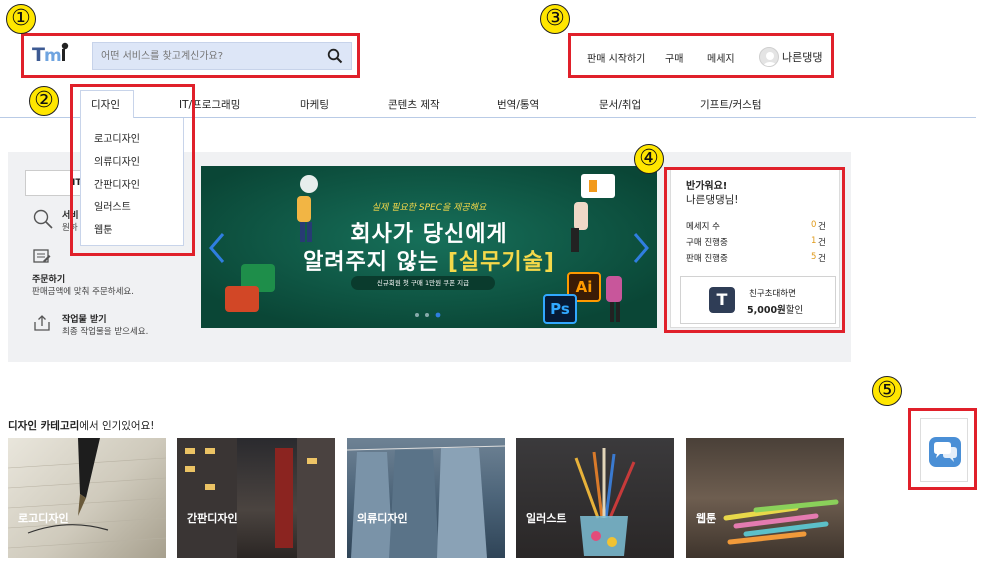 The width and height of the screenshot is (983, 566). Describe the element at coordinates (44, 101) in the screenshot. I see `callout-2: ②` at that location.